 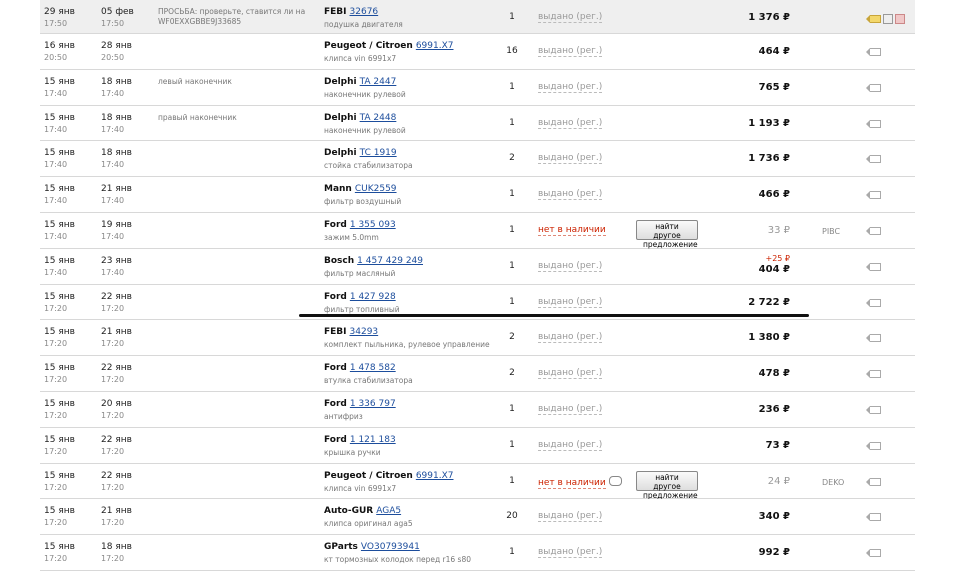 I want to click on part-code-link: TA 2448, so click(x=378, y=118).